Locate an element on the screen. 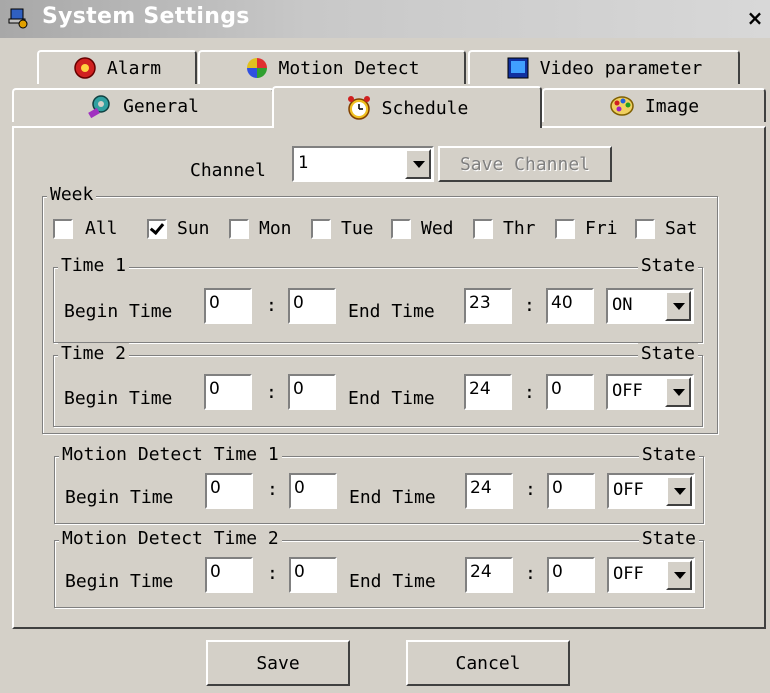  time2-state-label: State is located at coordinates (667, 354).